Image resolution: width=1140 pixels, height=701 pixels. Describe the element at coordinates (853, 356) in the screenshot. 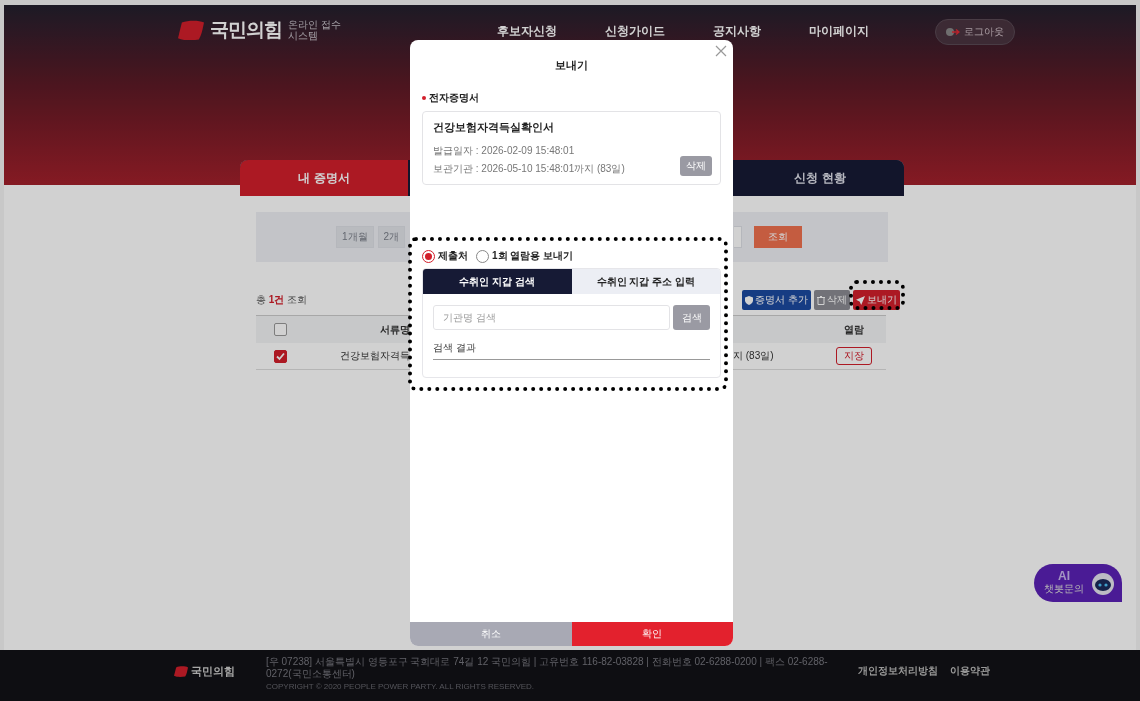

I see `view-button: 지장` at that location.